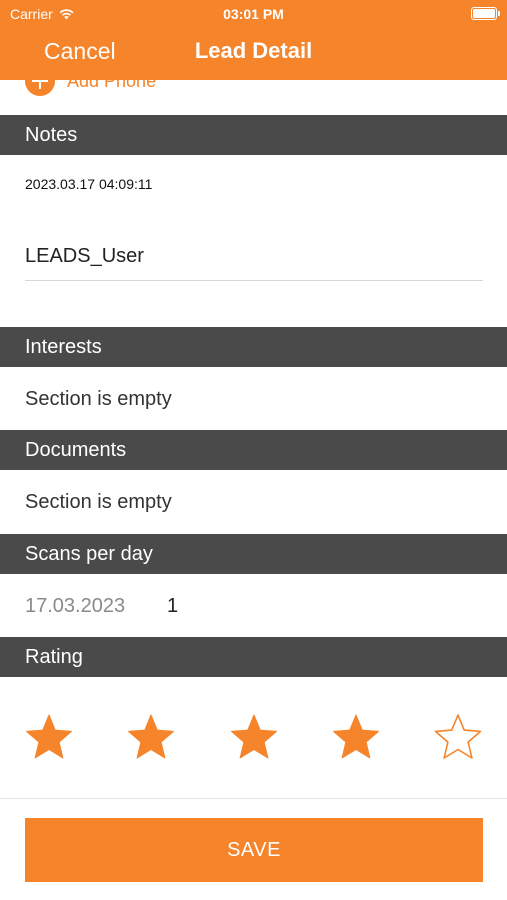 This screenshot has width=507, height=900. Describe the element at coordinates (254, 280) in the screenshot. I see `note-divider` at that location.